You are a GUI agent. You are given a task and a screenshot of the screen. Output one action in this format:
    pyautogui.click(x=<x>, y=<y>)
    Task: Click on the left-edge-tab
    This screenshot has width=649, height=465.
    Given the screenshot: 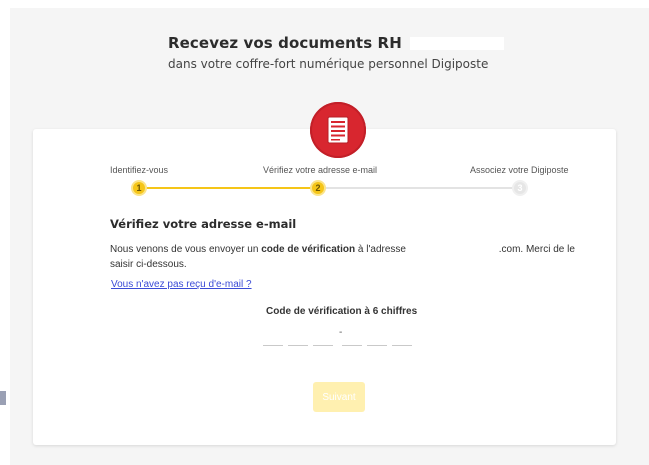 What is the action you would take?
    pyautogui.click(x=3, y=398)
    